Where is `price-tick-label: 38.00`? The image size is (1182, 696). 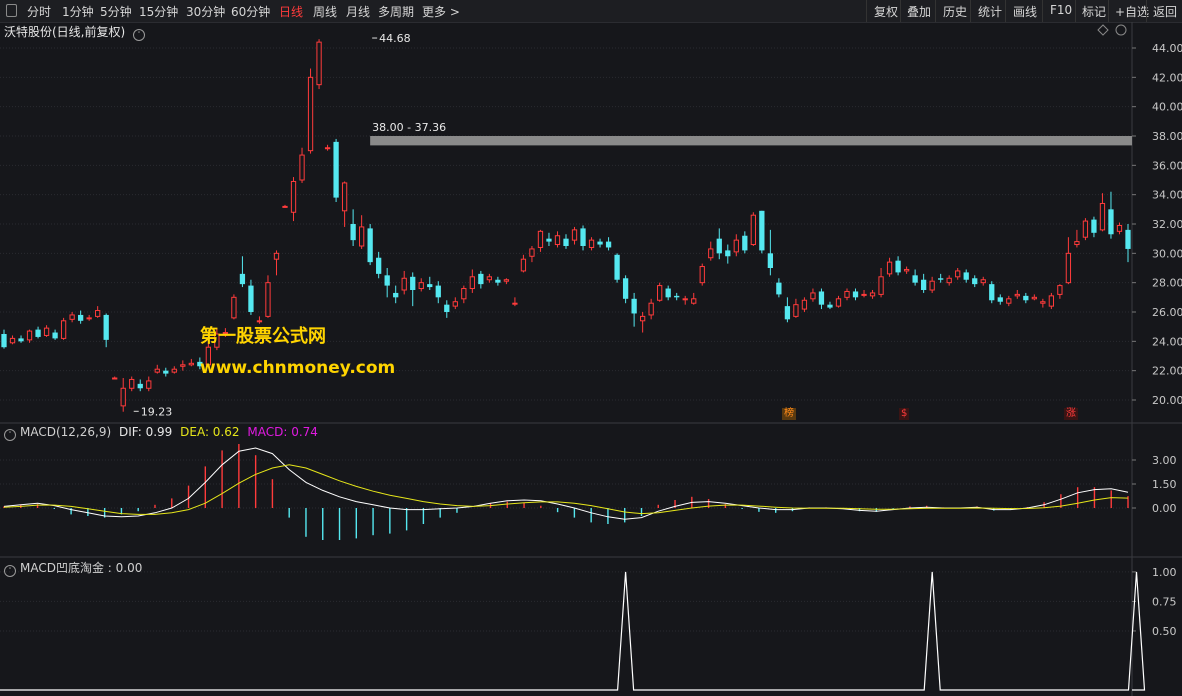
price-tick-label: 38.00 is located at coordinates (1167, 136).